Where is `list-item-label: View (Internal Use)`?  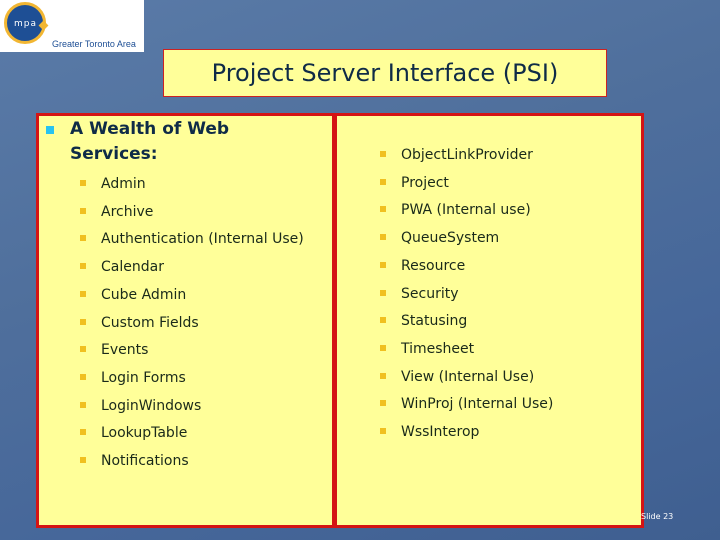 list-item-label: View (Internal Use) is located at coordinates (468, 376).